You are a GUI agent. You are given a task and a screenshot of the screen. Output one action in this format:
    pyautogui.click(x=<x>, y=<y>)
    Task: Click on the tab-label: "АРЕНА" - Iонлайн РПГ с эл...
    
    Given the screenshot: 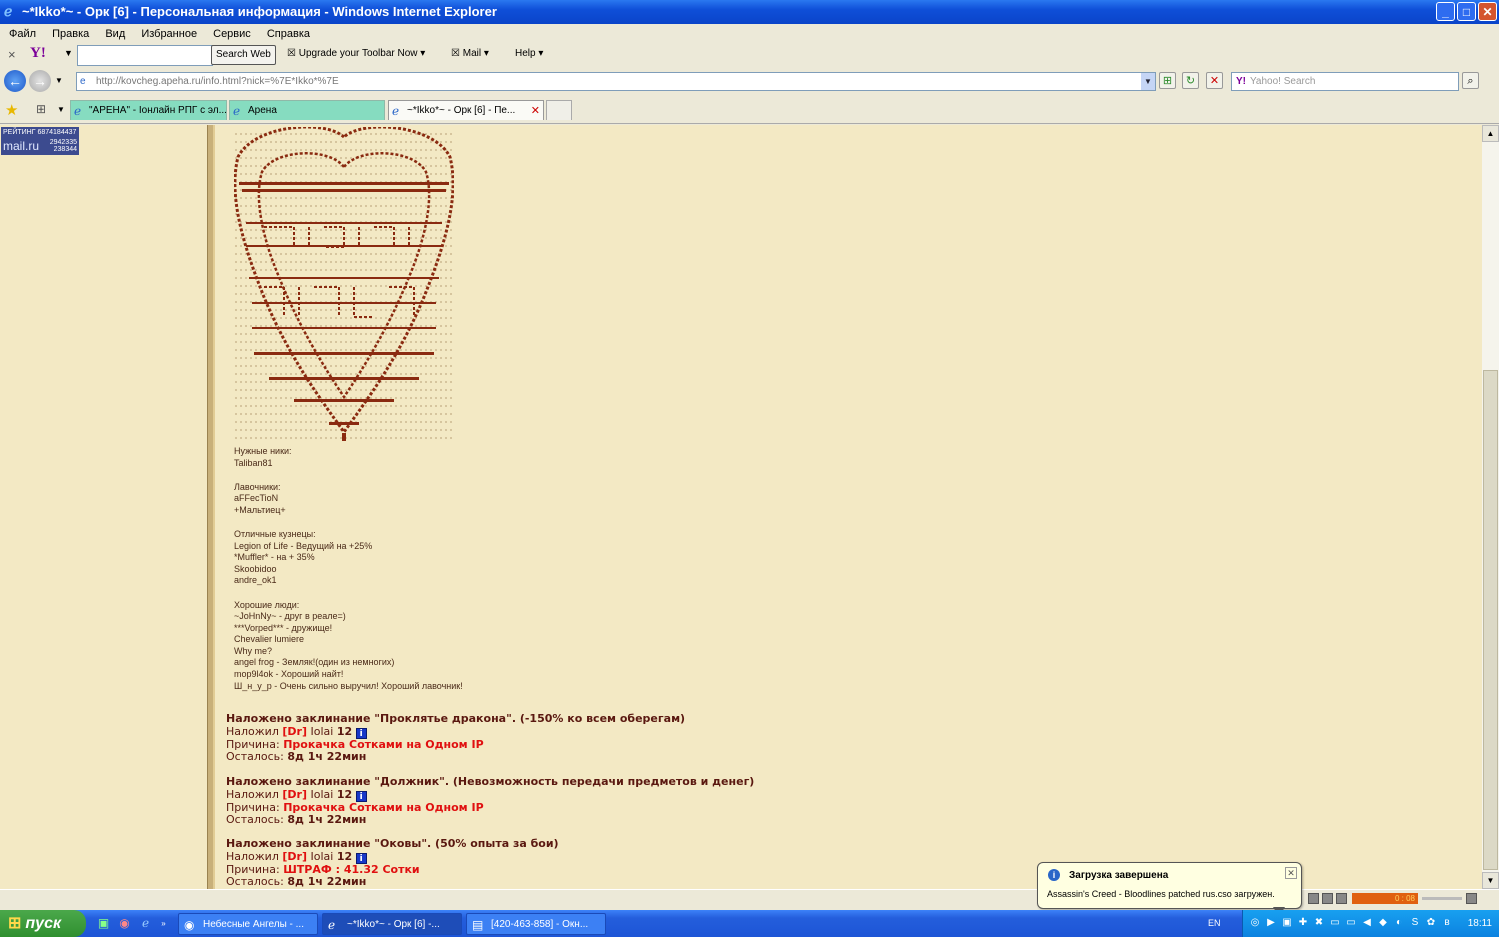 What is the action you would take?
    pyautogui.click(x=158, y=110)
    